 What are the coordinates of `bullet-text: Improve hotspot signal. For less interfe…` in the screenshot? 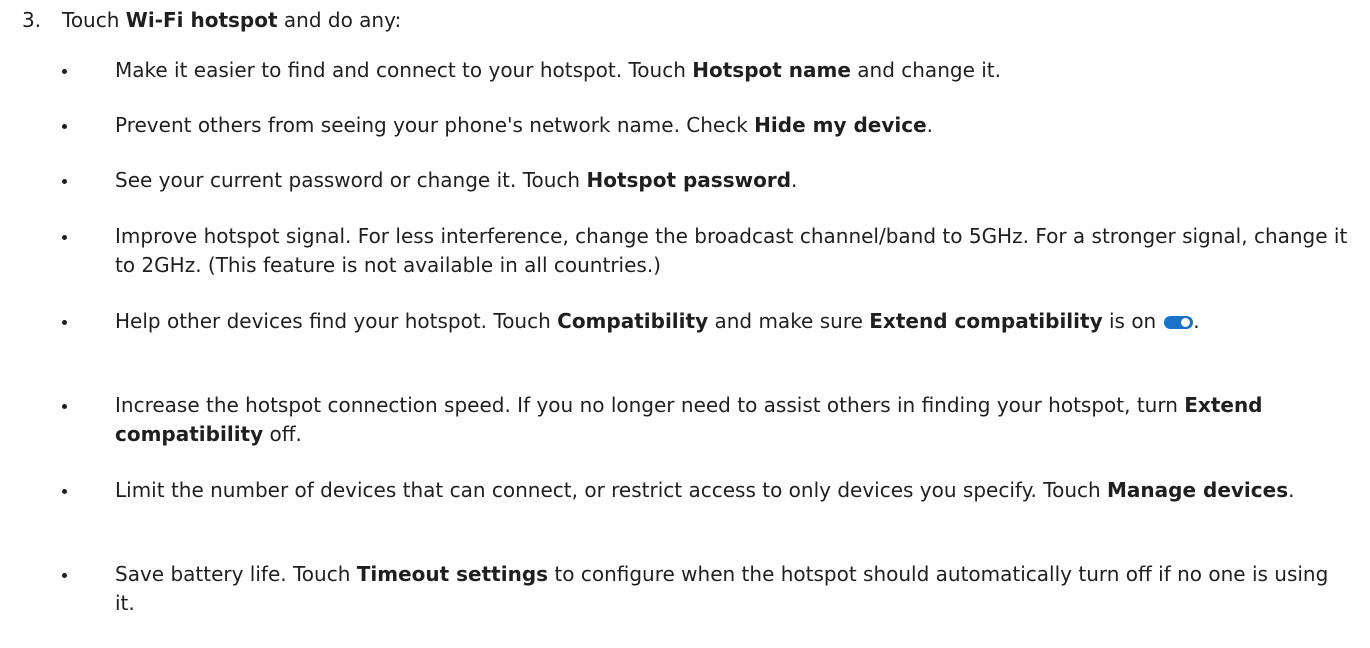 It's located at (732, 251).